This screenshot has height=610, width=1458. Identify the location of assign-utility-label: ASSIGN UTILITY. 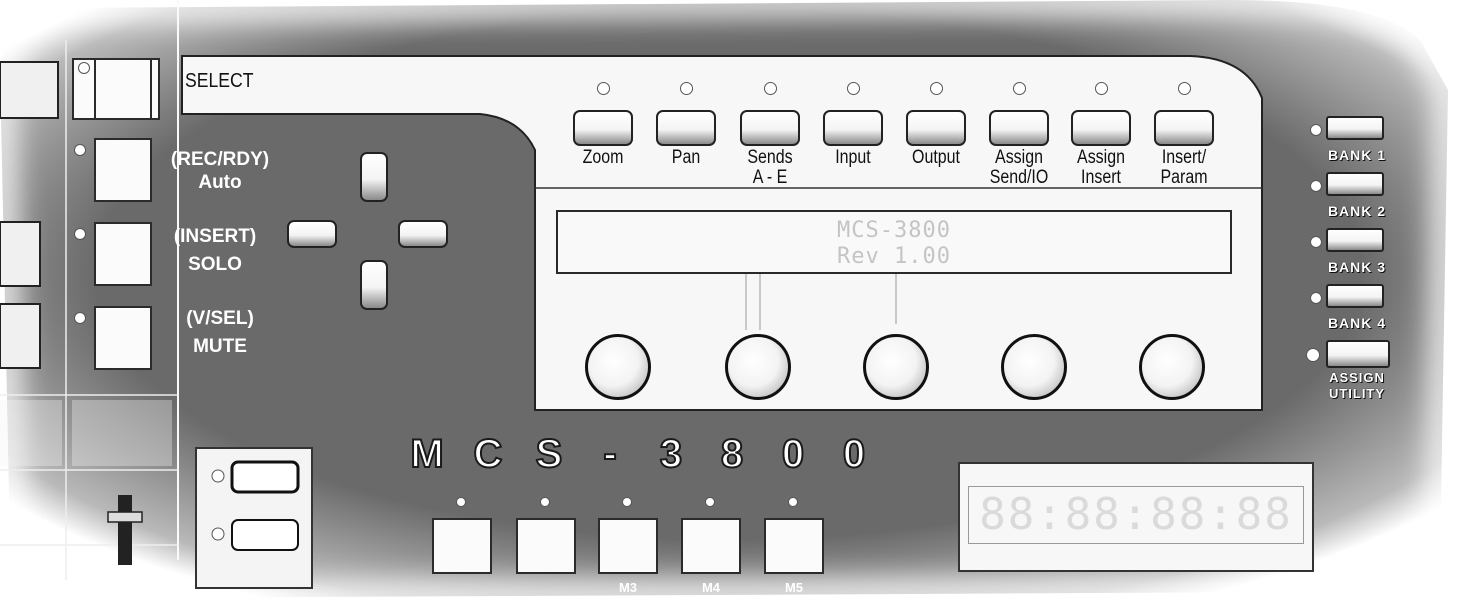
(1357, 385).